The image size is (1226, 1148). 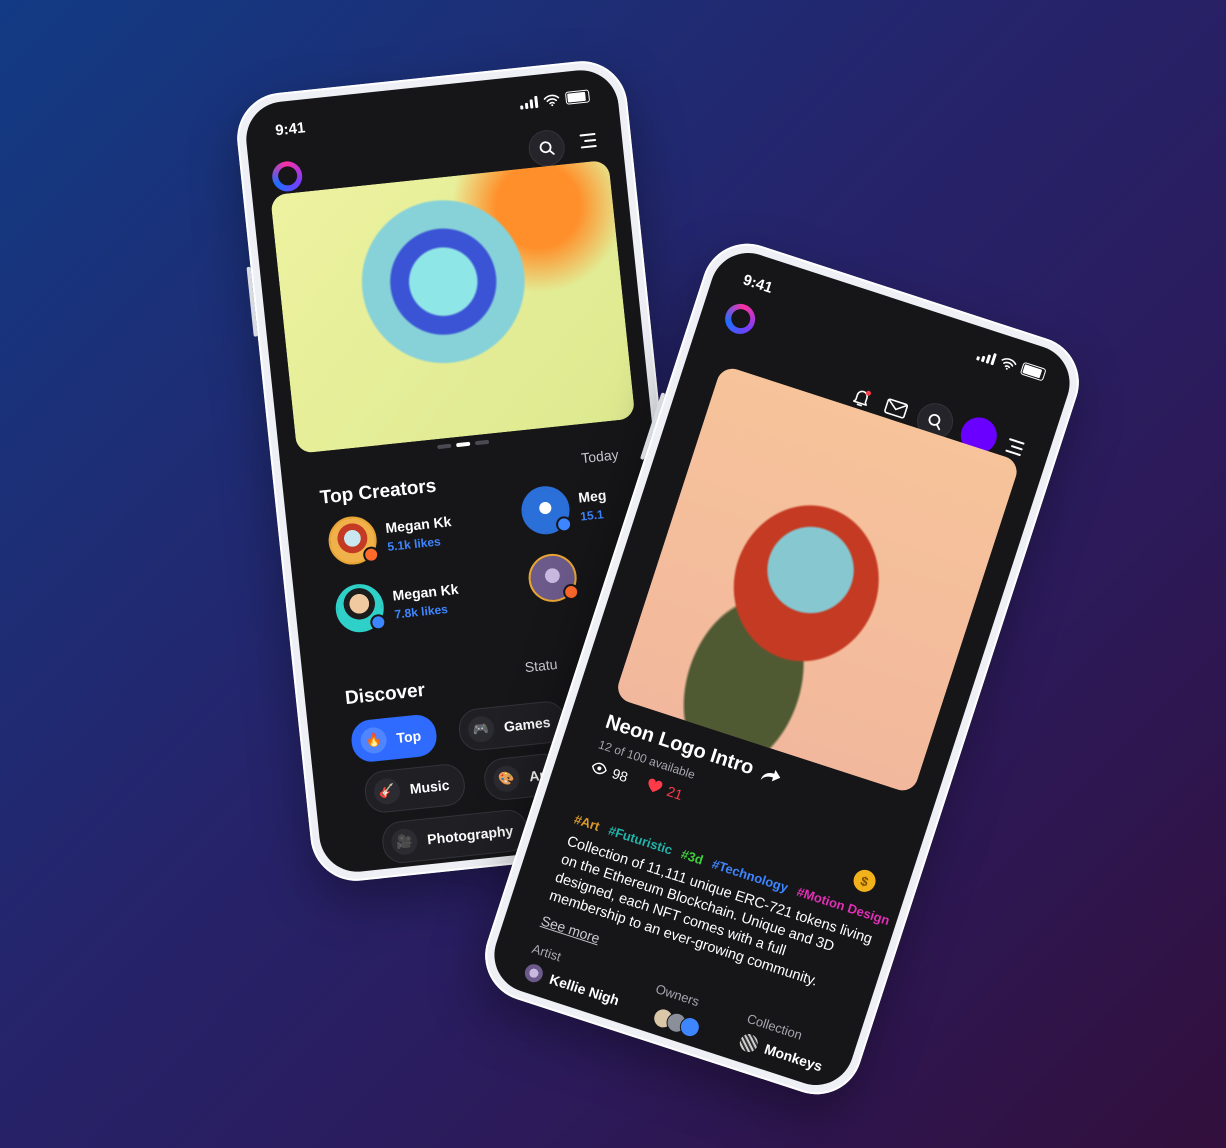 I want to click on tab-comments: Comments, so click(x=700, y=1075).